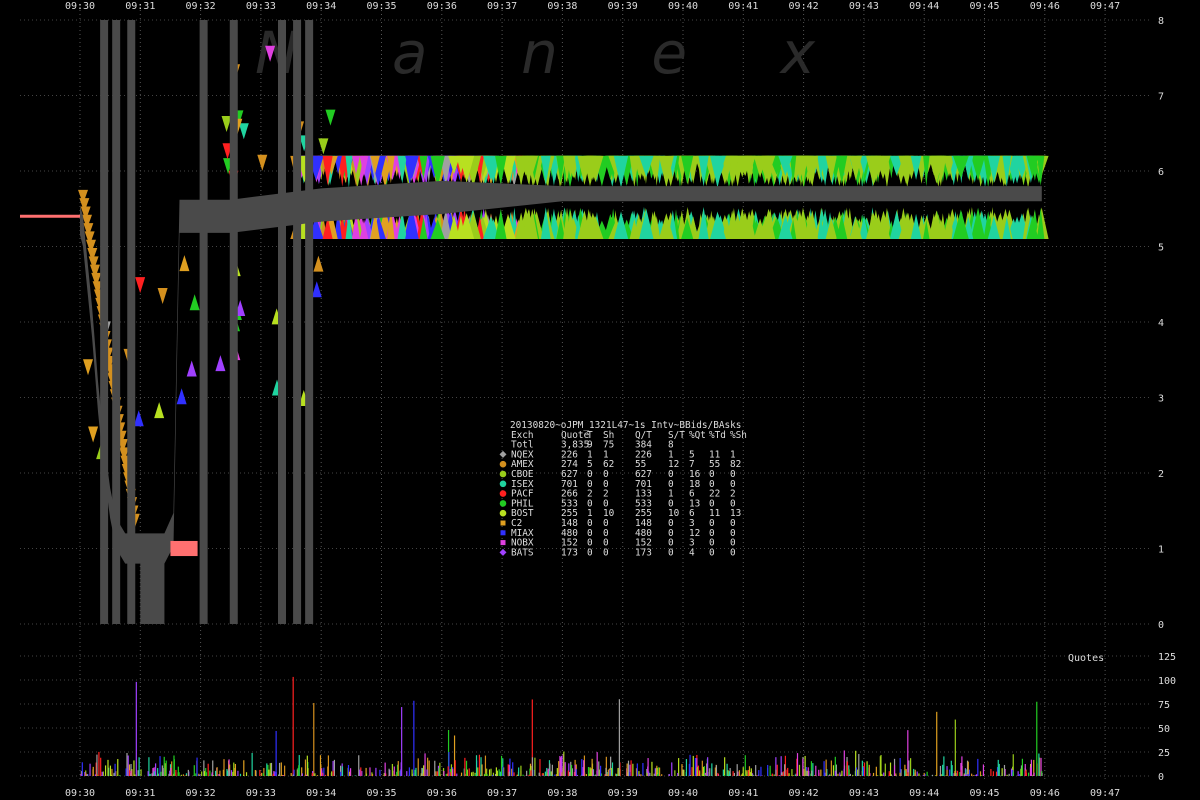 The height and width of the screenshot is (800, 1200). Describe the element at coordinates (569, 552) in the screenshot. I see `table-cell: 173` at that location.